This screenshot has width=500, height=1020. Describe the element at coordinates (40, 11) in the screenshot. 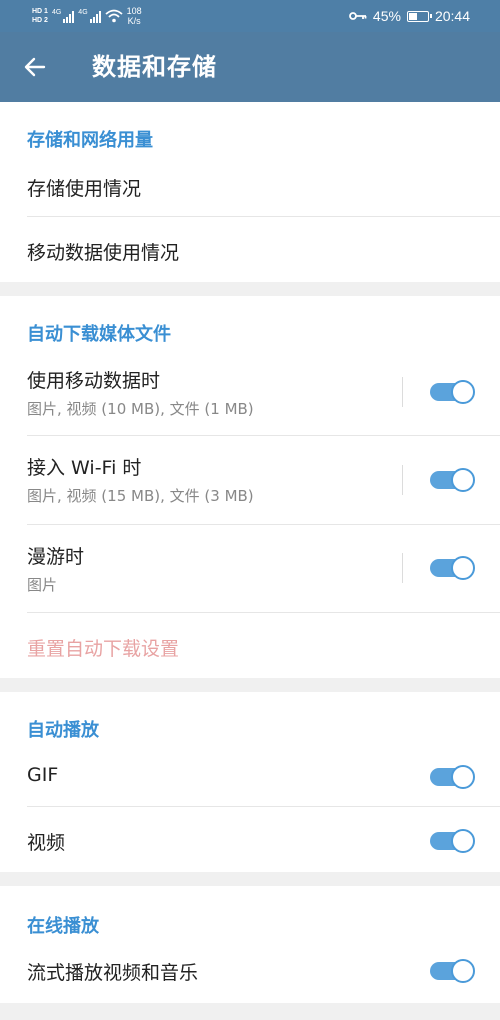

I see `sim1-label: HD 1` at that location.